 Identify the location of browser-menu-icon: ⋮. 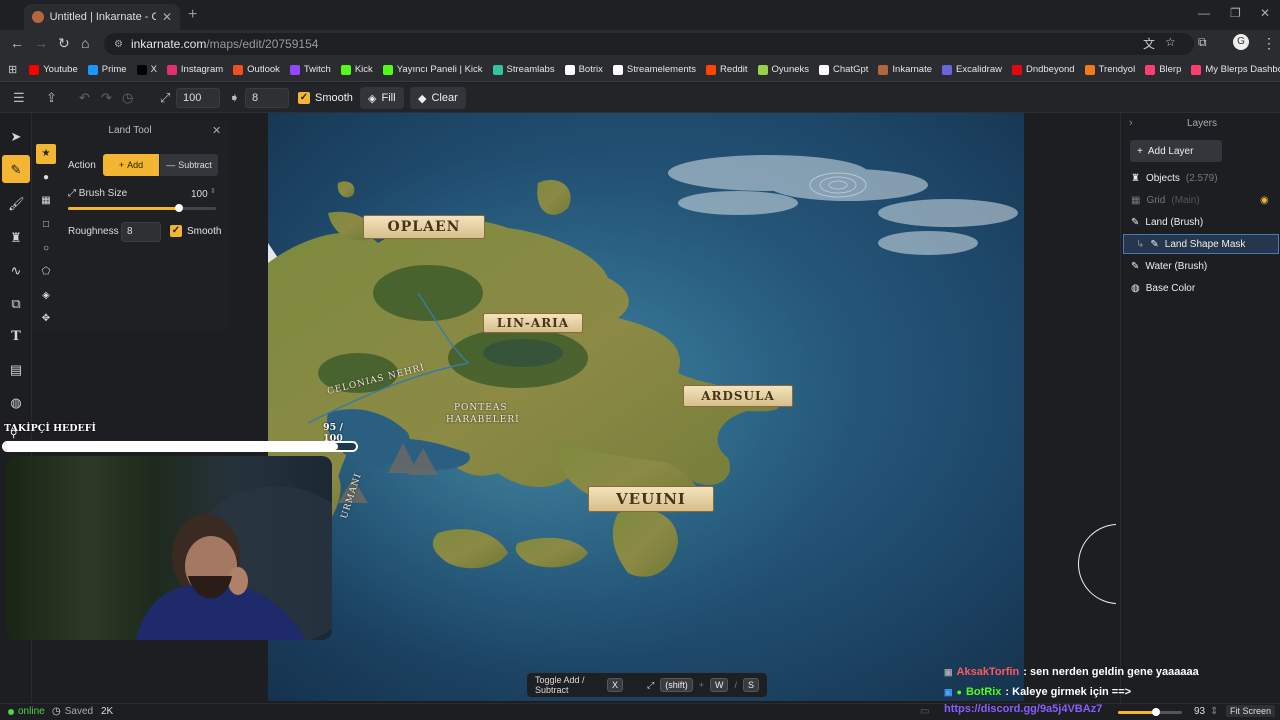
(1269, 43).